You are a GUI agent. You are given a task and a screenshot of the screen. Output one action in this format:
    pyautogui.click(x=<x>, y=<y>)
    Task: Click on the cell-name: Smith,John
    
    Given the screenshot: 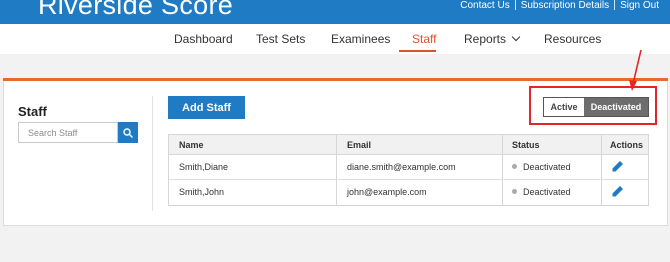 What is the action you would take?
    pyautogui.click(x=202, y=192)
    